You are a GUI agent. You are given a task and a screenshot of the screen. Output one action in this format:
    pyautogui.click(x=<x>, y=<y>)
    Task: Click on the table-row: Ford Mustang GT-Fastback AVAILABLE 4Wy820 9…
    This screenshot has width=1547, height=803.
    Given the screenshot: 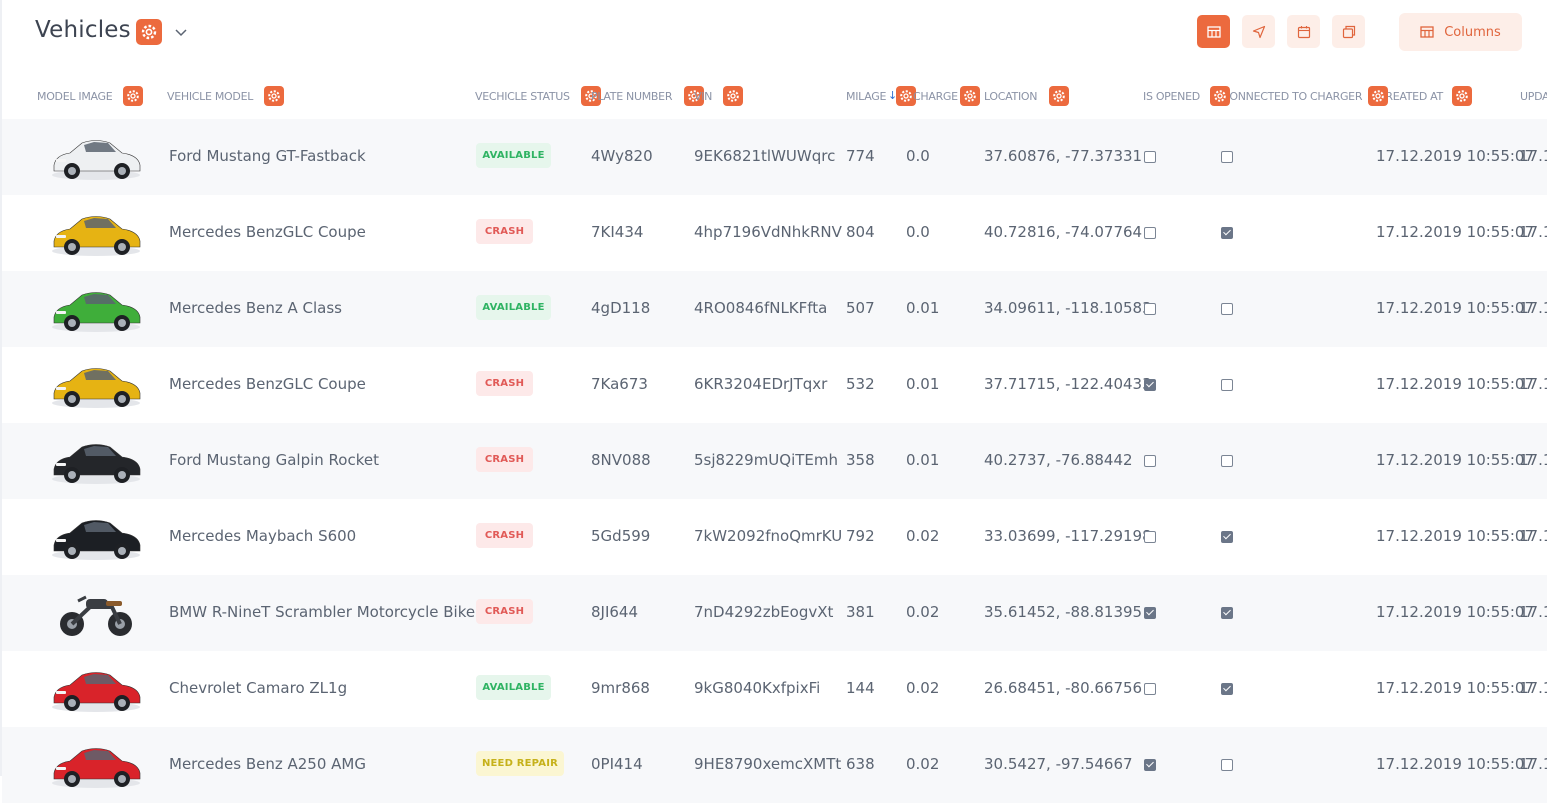 What is the action you would take?
    pyautogui.click(x=774, y=157)
    